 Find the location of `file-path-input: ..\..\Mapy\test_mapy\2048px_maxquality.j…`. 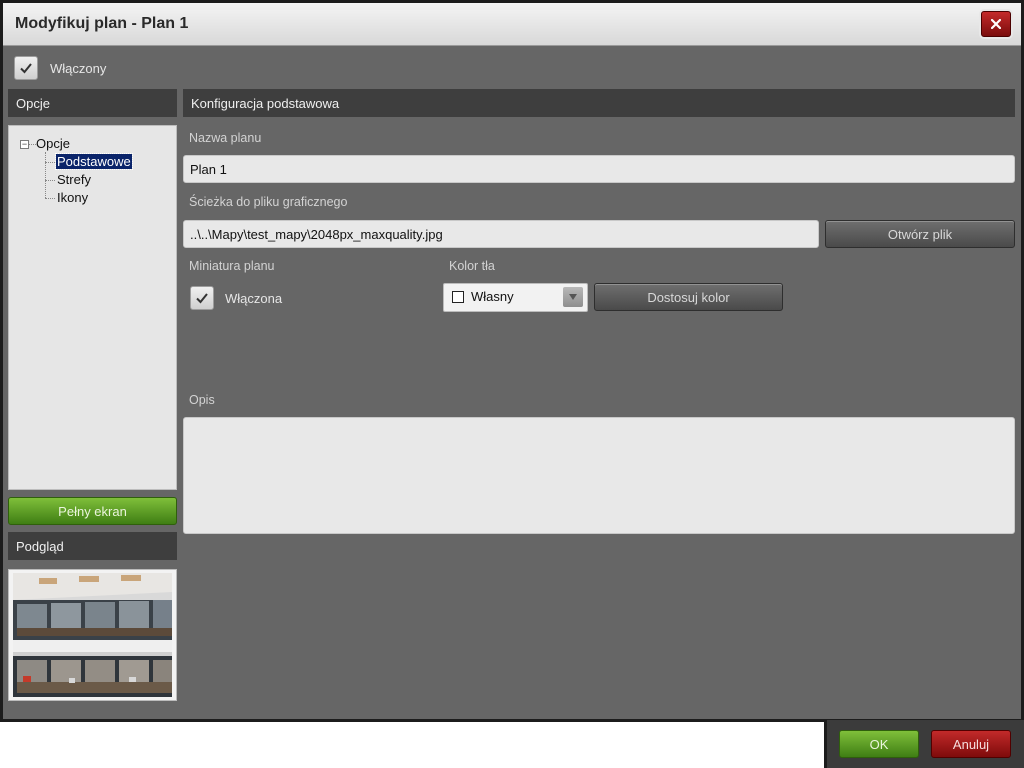

file-path-input: ..\..\Mapy\test_mapy\2048px_maxquality.j… is located at coordinates (501, 234).